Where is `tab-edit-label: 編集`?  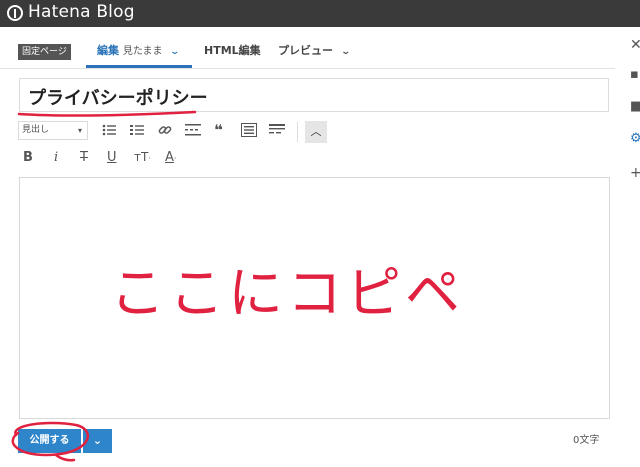
tab-edit-label: 編集 is located at coordinates (108, 50).